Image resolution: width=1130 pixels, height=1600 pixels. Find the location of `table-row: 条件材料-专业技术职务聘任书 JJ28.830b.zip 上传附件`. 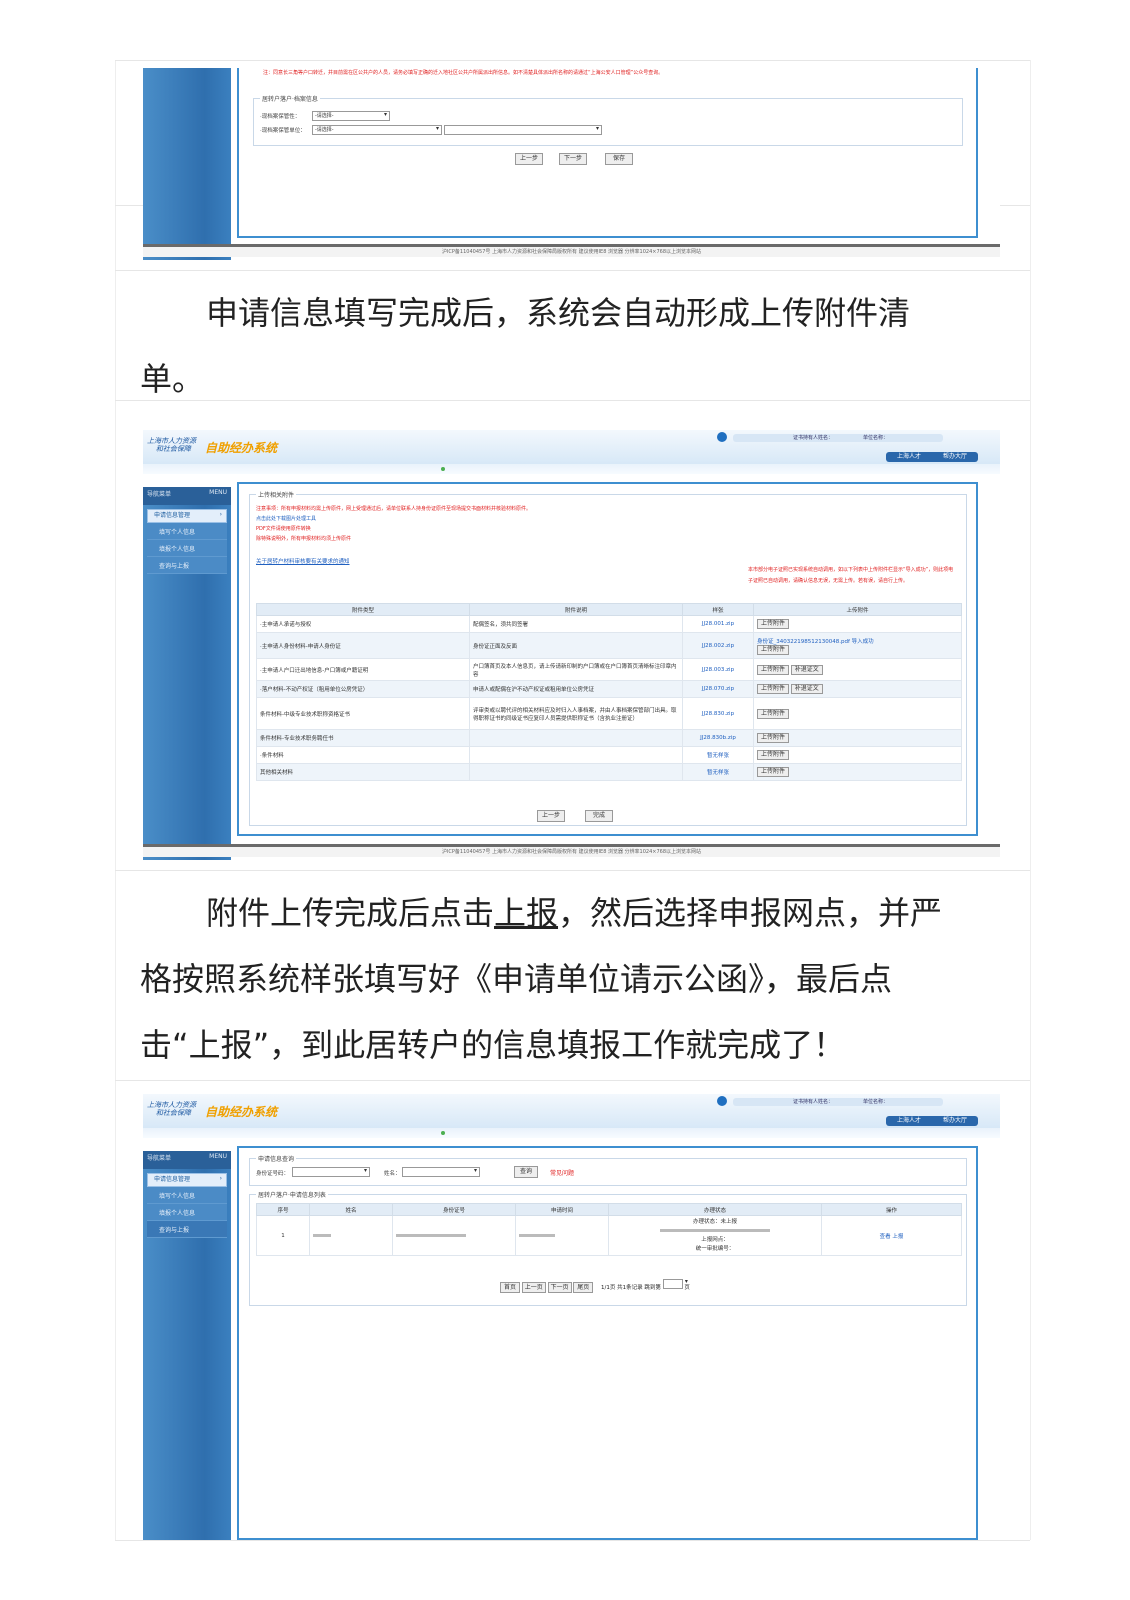

table-row: 条件材料-专业技术职务聘任书 JJ28.830b.zip 上传附件 is located at coordinates (609, 738).